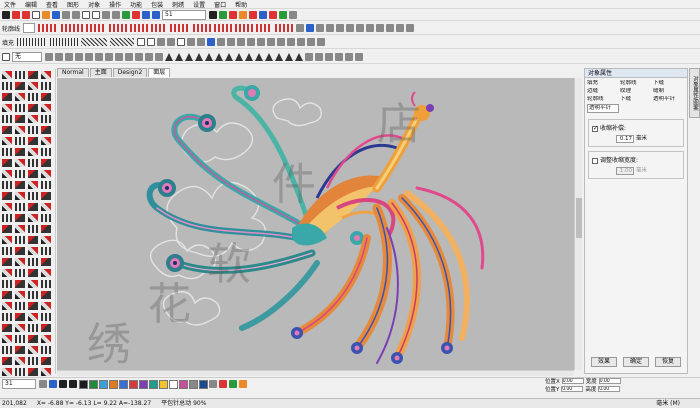 The image size is (700, 408). I want to click on stitch8-tool-icon, so click(46, 163).